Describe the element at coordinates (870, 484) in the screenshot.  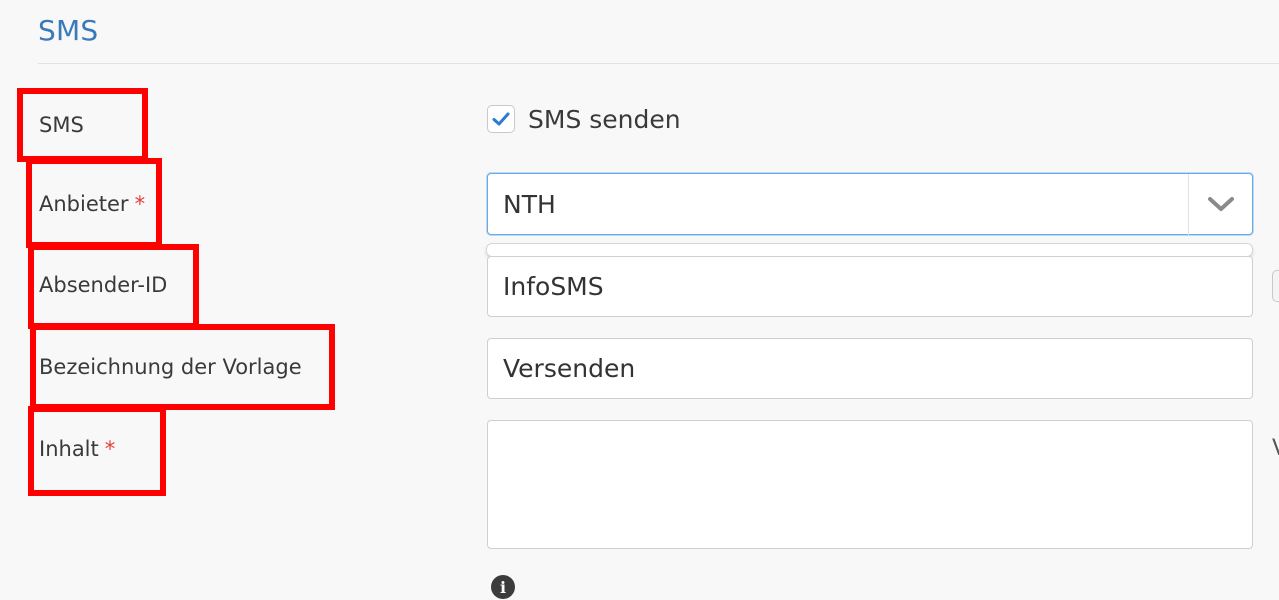
I see `content-textarea` at that location.